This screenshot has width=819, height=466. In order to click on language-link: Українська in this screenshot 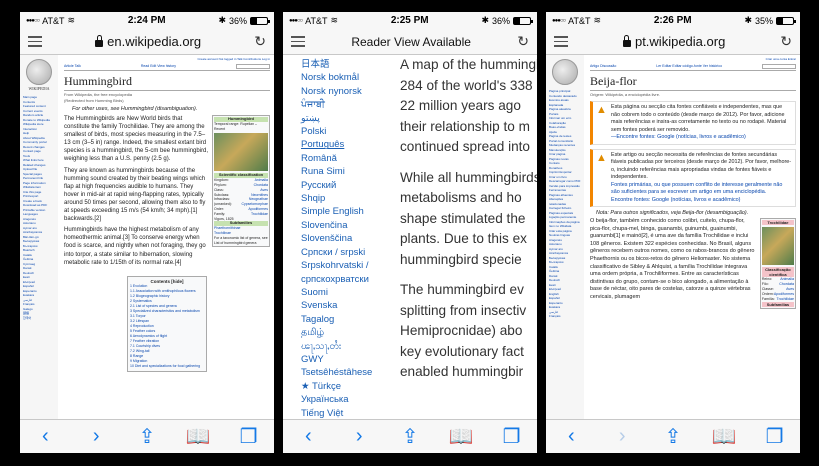, I will do `click(347, 399)`.